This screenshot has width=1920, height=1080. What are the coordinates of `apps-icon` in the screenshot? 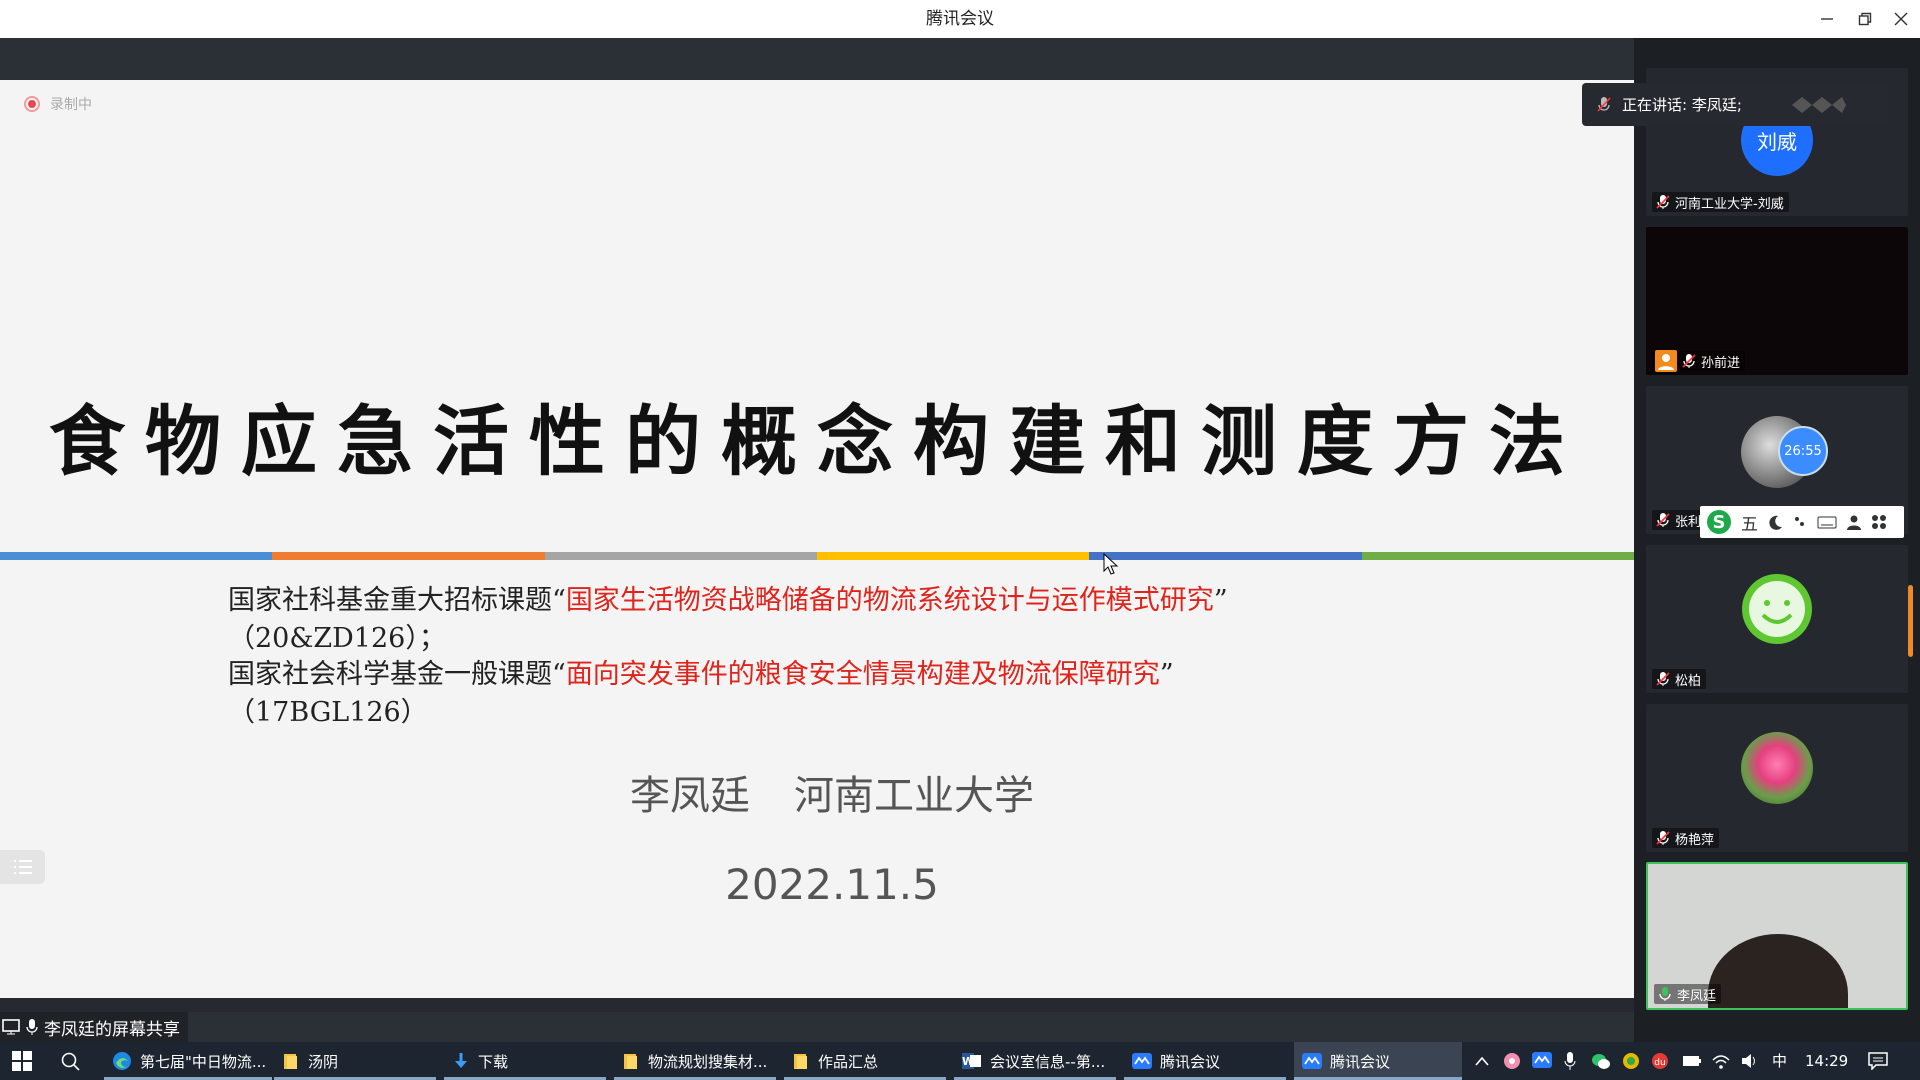 It's located at (1879, 522).